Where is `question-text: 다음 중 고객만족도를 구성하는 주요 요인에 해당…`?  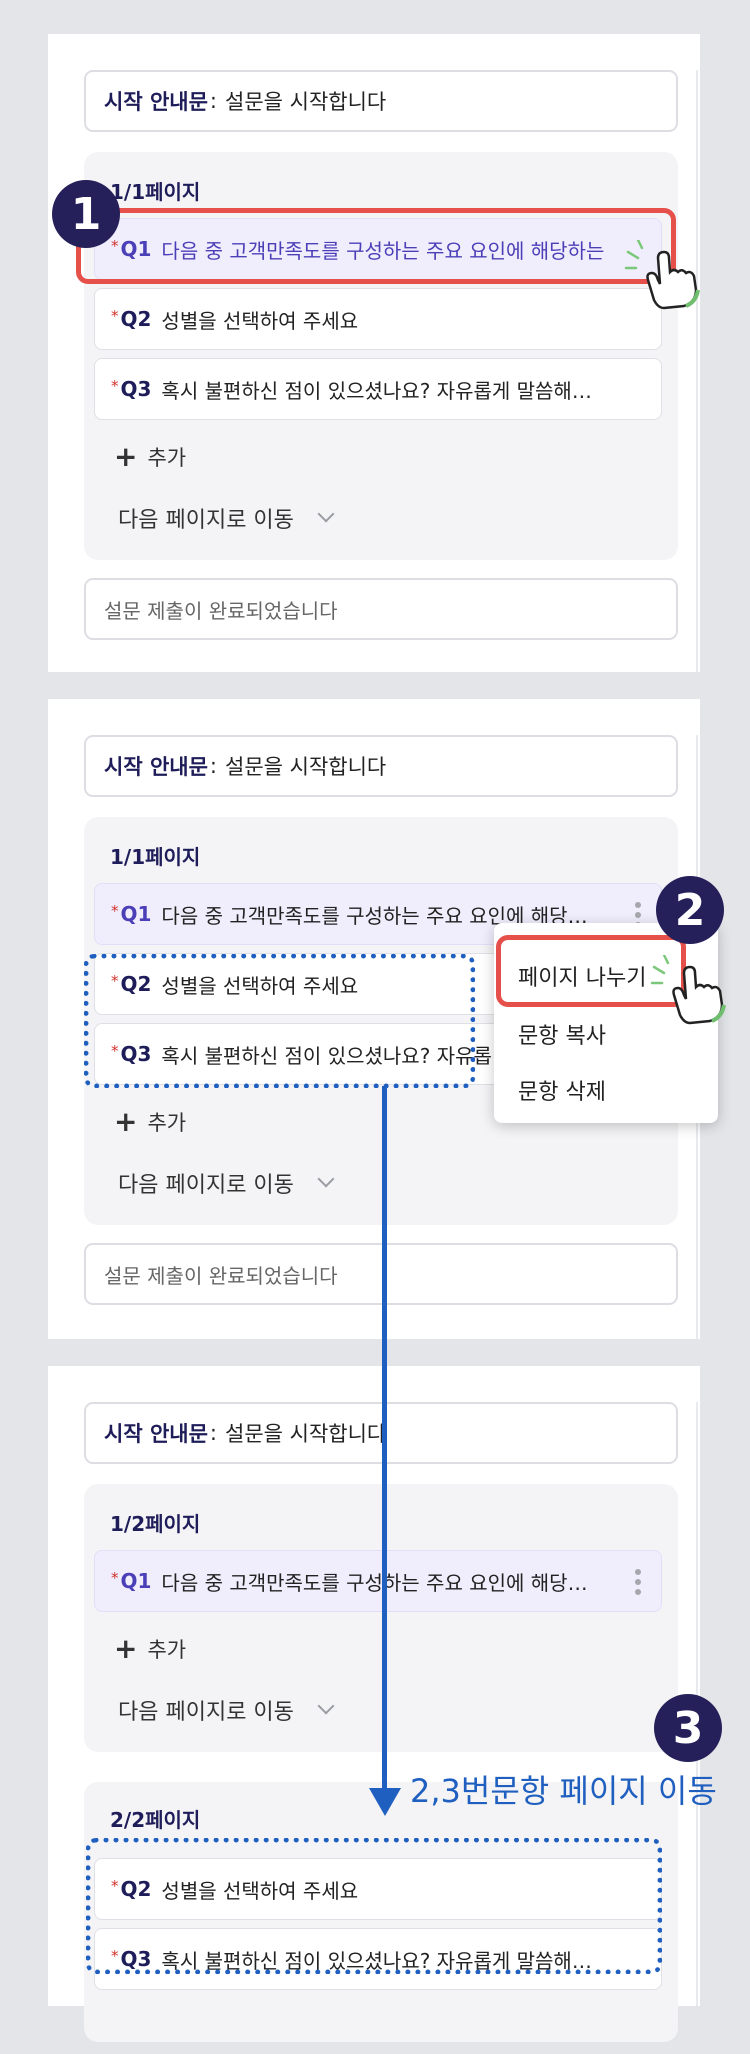
question-text: 다음 중 고객만족도를 구성하는 주요 요인에 해당… is located at coordinates (374, 1582).